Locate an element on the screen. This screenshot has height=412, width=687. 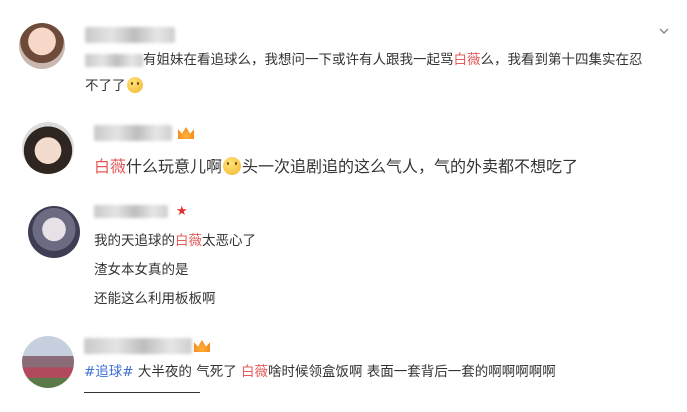
comment-text: #追球# 大半夜的 气死了 白薇啥时候领盒饭啊 表面一套背后一套的啊啊啊啊啊 is located at coordinates (320, 372).